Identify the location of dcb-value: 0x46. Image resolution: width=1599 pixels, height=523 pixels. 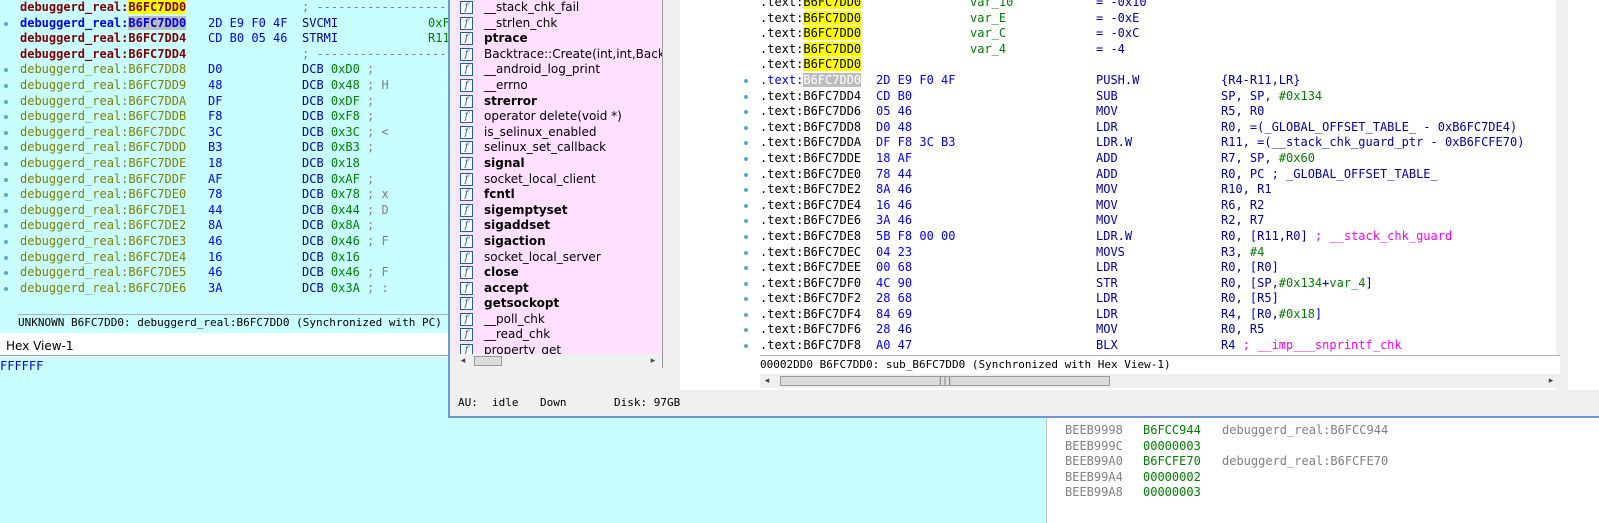
(345, 272).